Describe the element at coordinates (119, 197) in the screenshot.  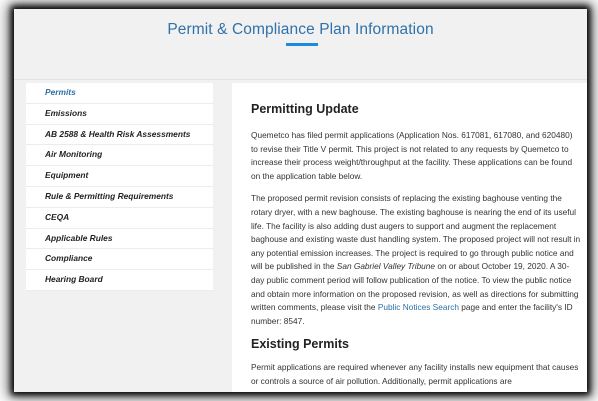
I see `sidebar-item-rule-permitting: Rule & Permitting Requirements` at that location.